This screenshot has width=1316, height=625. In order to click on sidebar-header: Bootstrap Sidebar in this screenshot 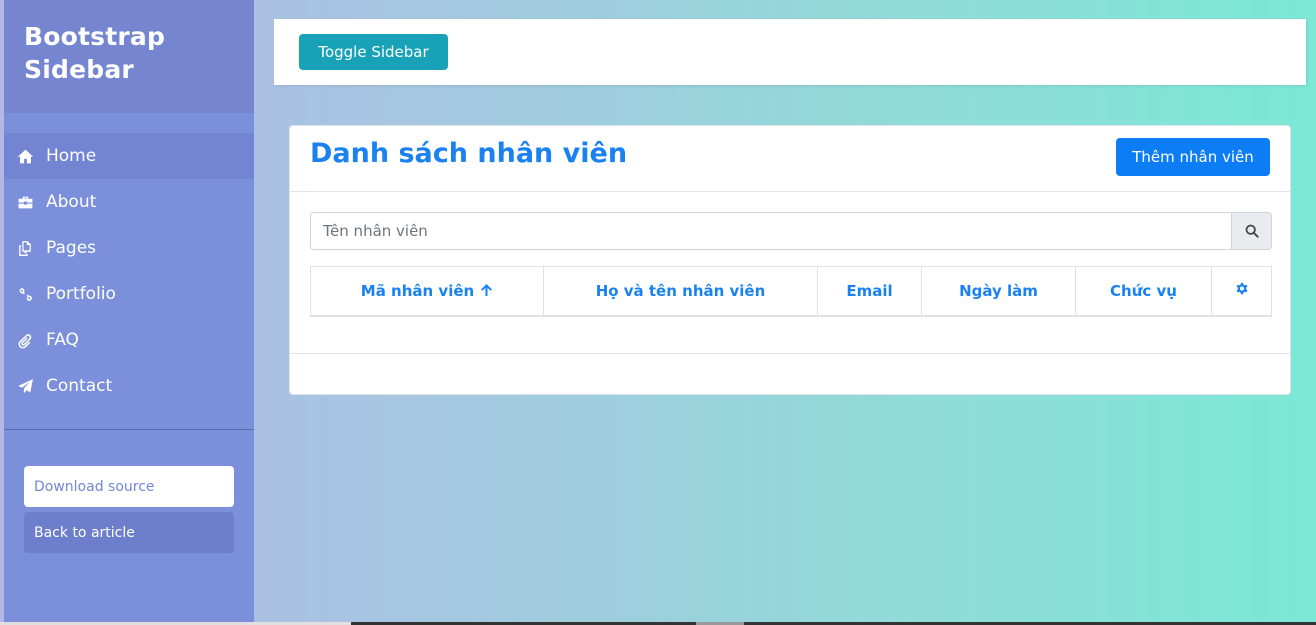, I will do `click(129, 56)`.